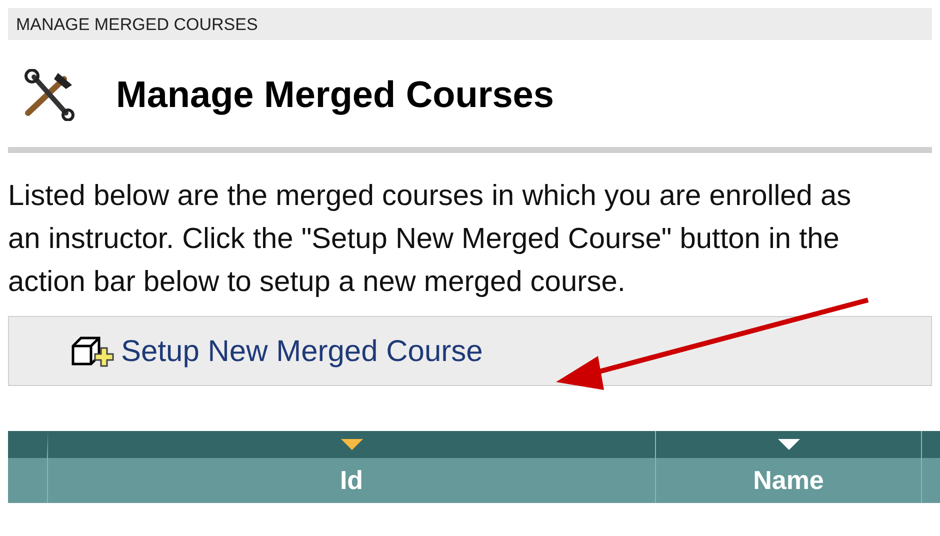  I want to click on page-title: Manage Merged Courses, so click(335, 95).